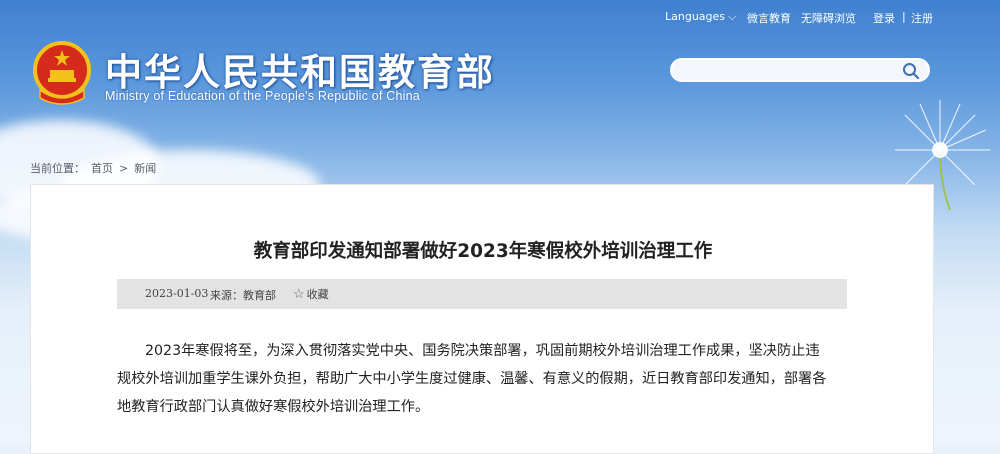  I want to click on search-input, so click(800, 70).